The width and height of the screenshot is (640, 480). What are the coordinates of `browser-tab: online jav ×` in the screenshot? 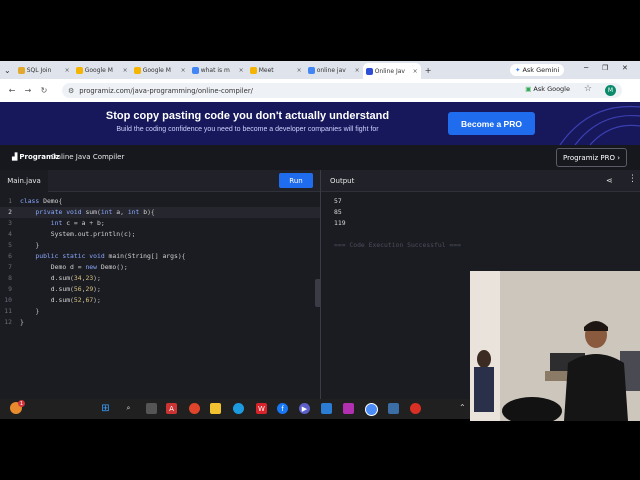 It's located at (334, 70).